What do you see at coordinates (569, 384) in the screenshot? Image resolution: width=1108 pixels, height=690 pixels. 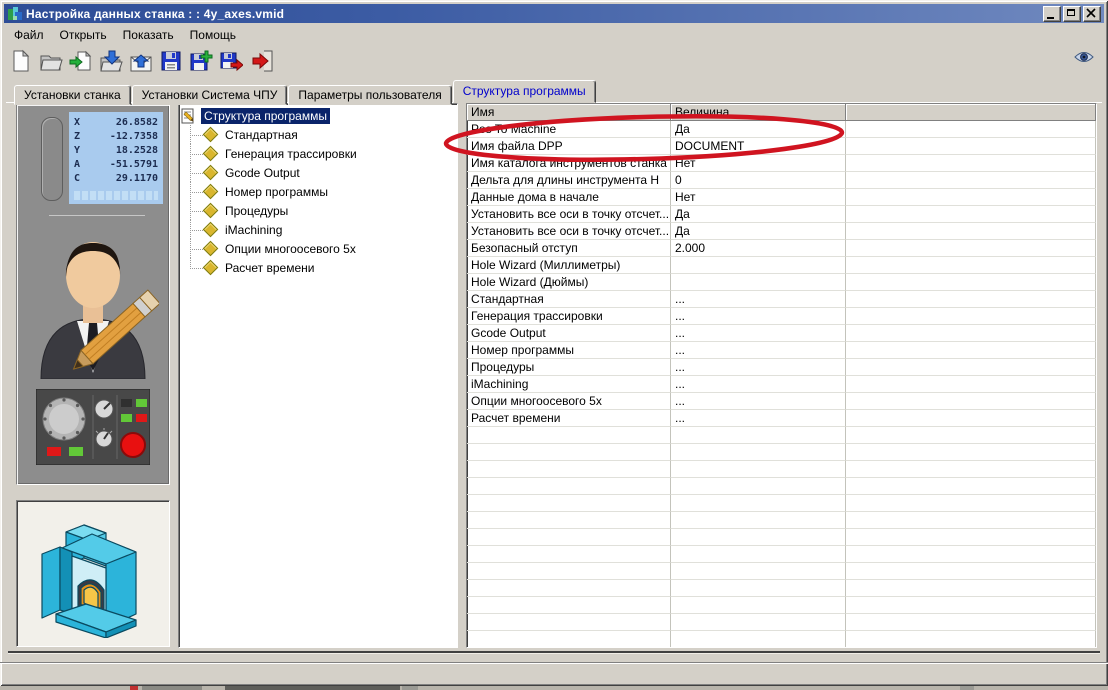 I see `param-name-cell: iMachining` at bounding box center [569, 384].